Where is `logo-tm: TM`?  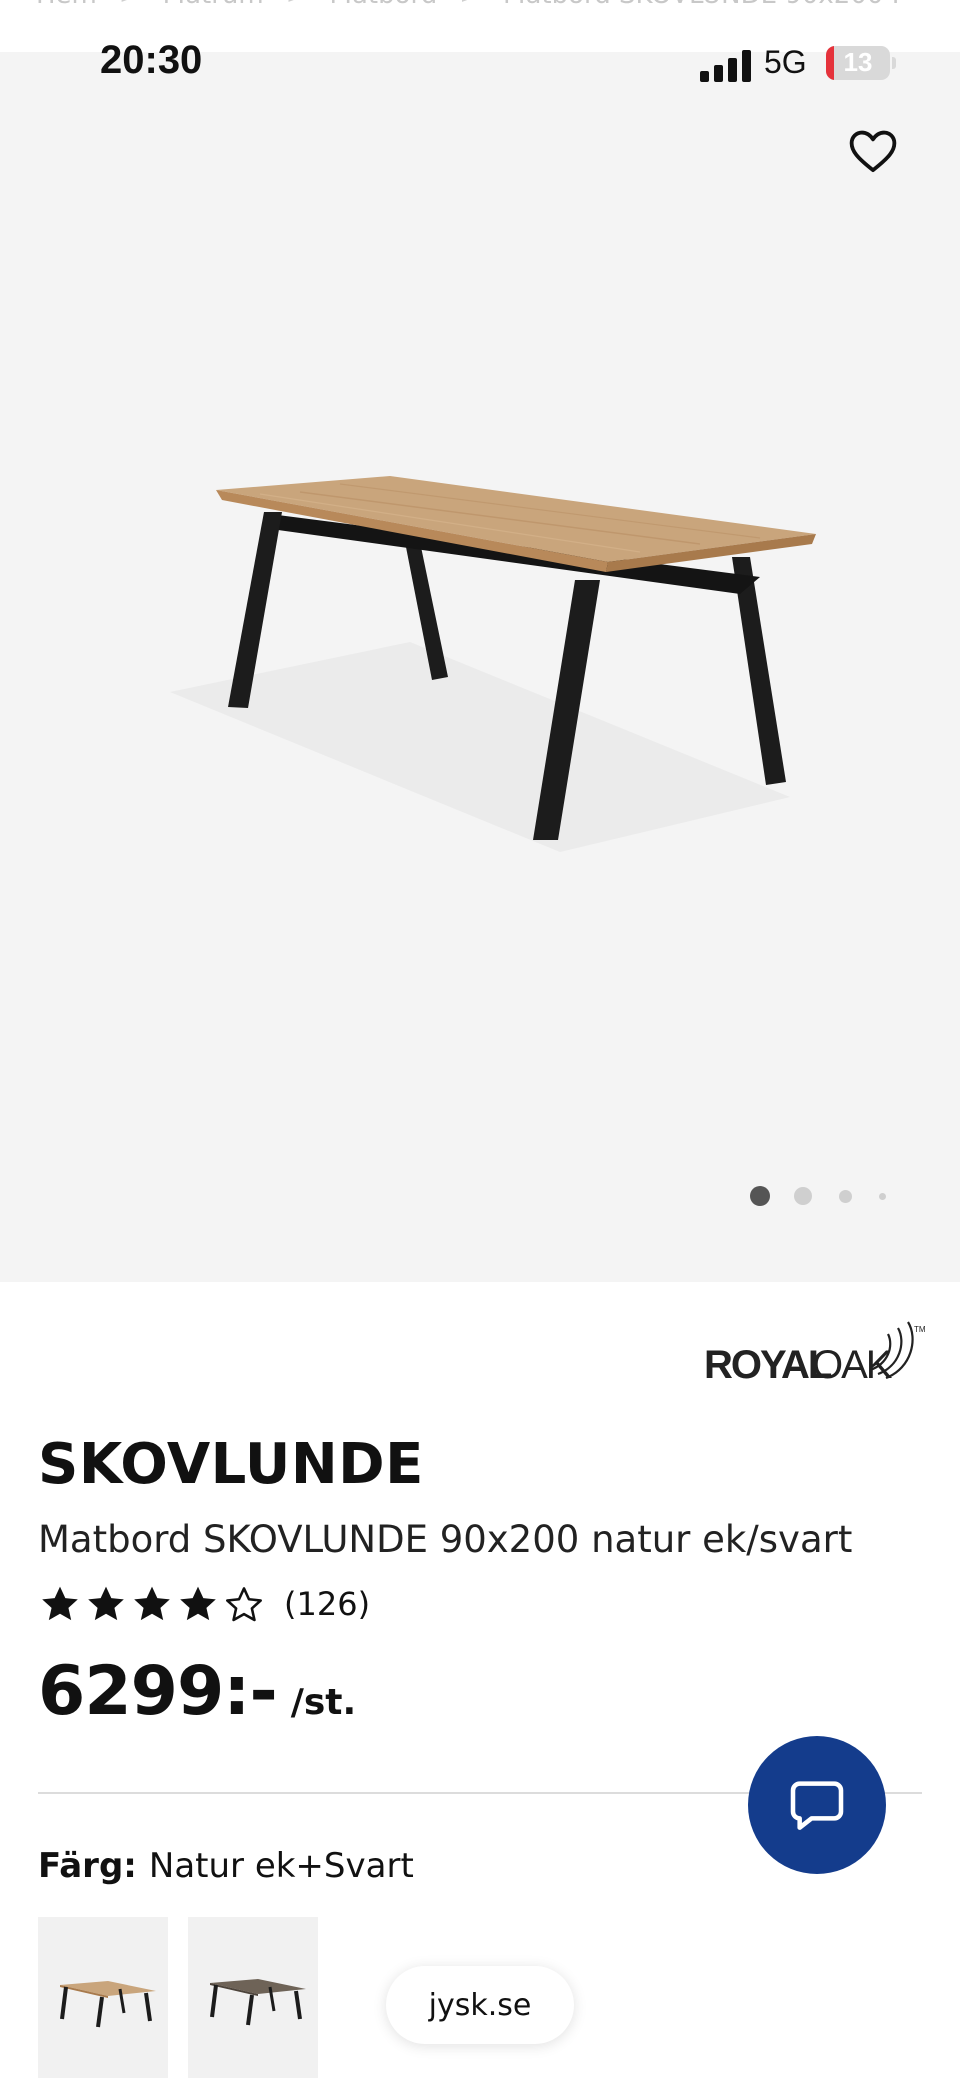 logo-tm: TM is located at coordinates (920, 1329).